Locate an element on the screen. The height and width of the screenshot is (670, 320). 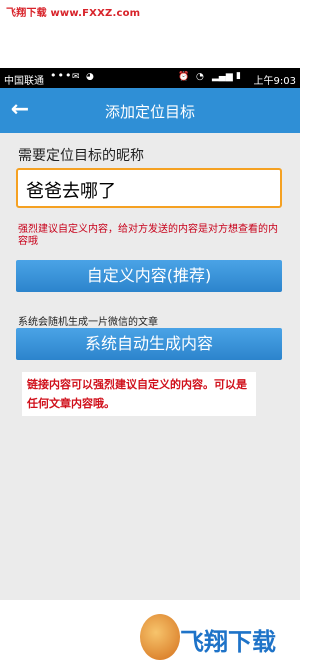
annotation-box: 链接内容可以强烈建议自定义的内容。可以是任何文章内容哦。 is located at coordinates (139, 394).